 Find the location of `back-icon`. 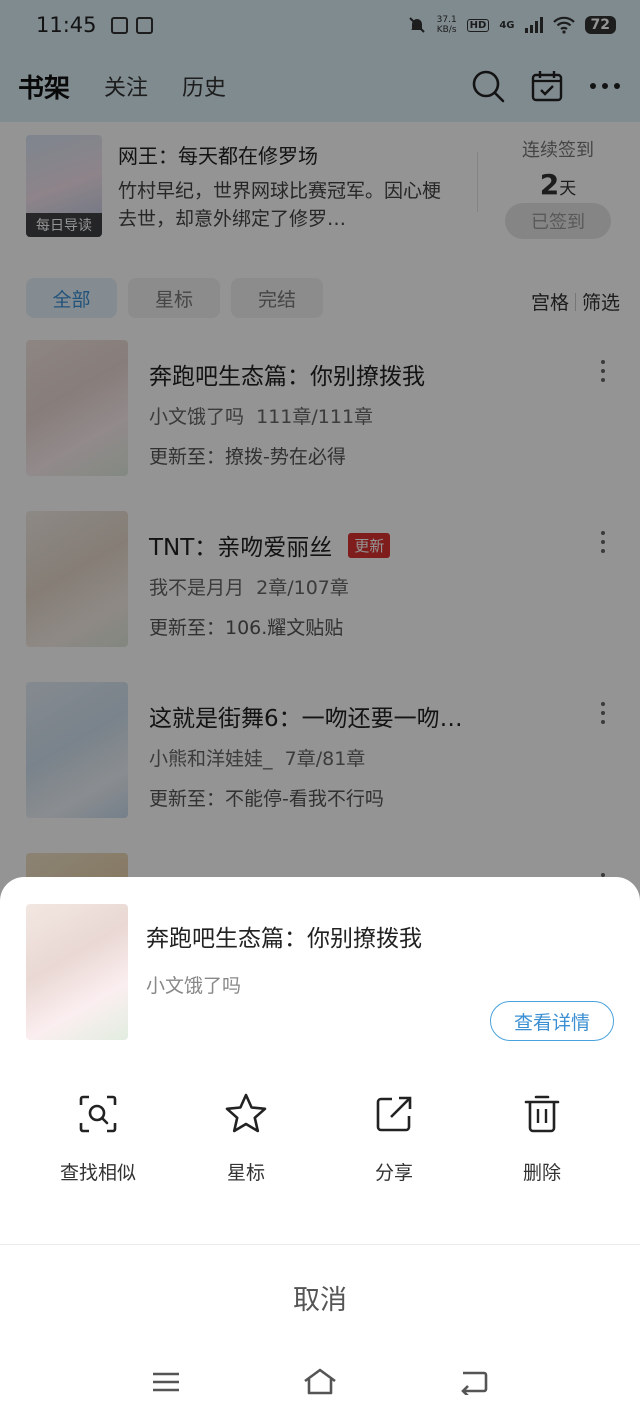

back-icon is located at coordinates (474, 1382).